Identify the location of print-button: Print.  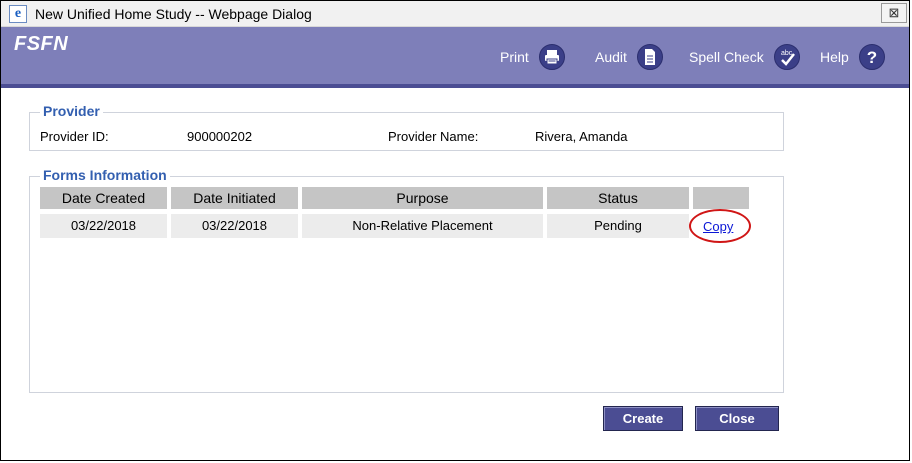
(532, 57).